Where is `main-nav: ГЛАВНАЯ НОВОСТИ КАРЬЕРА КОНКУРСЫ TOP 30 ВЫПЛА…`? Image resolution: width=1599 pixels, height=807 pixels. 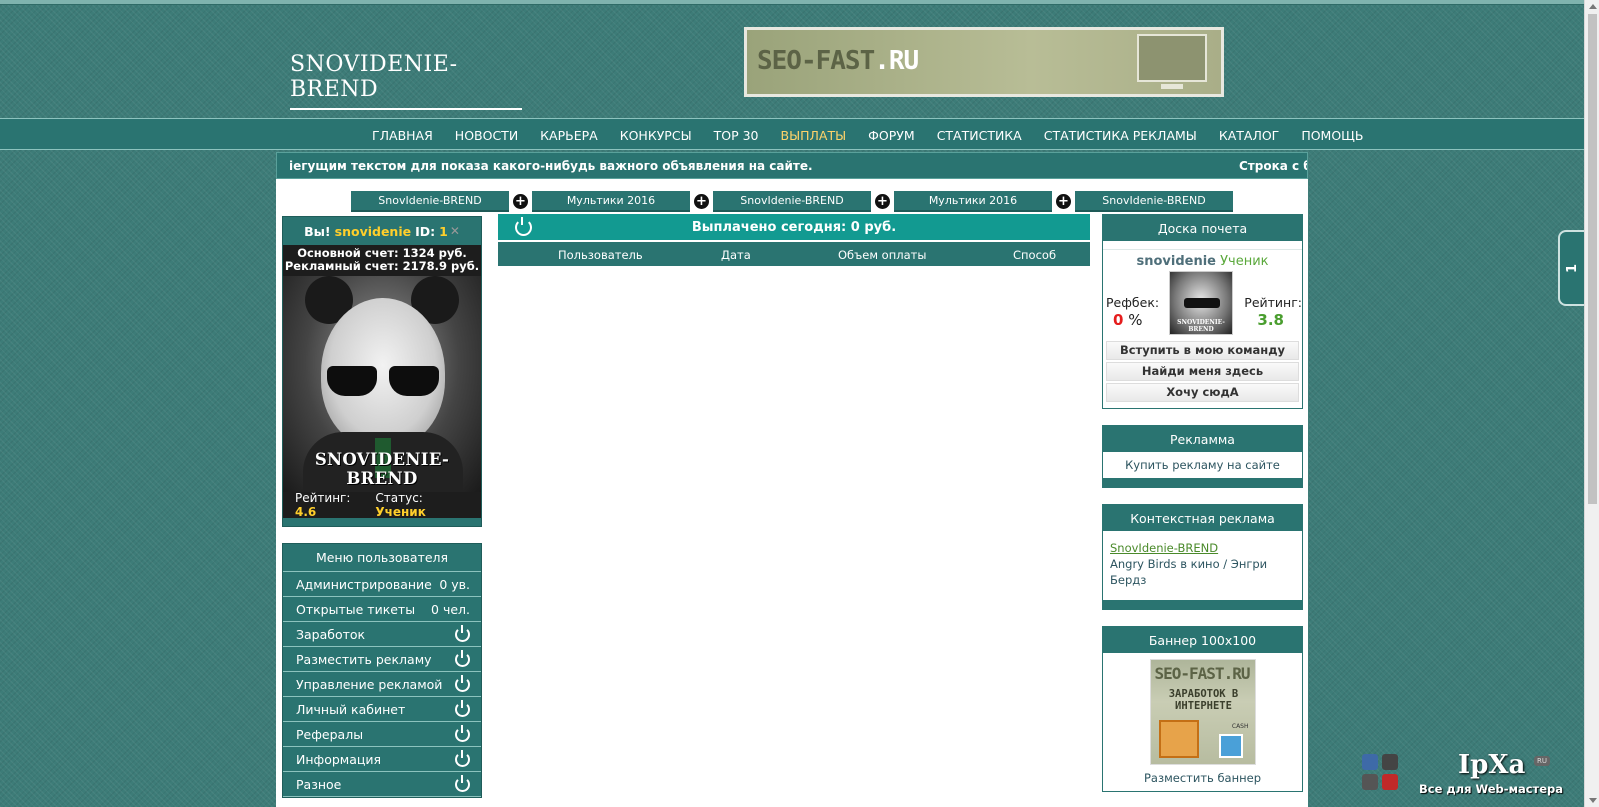 main-nav: ГЛАВНАЯ НОВОСТИ КАРЬЕРА КОНКУРСЫ TOP 30 ВЫПЛА… is located at coordinates (792, 134).